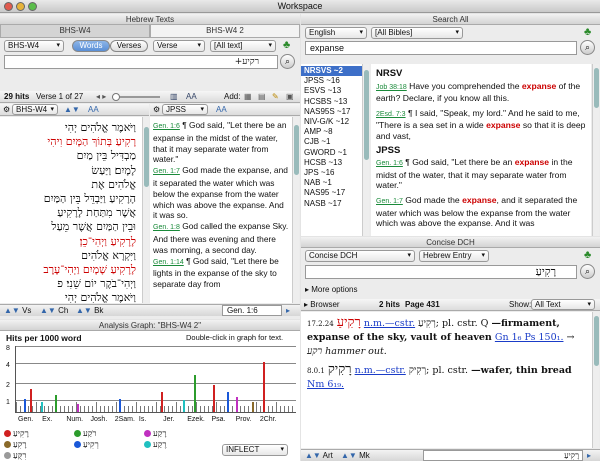 The height and width of the screenshot is (461, 600). Describe the element at coordinates (156, 110) in the screenshot. I see `gear-icon-2: ⚙` at that location.